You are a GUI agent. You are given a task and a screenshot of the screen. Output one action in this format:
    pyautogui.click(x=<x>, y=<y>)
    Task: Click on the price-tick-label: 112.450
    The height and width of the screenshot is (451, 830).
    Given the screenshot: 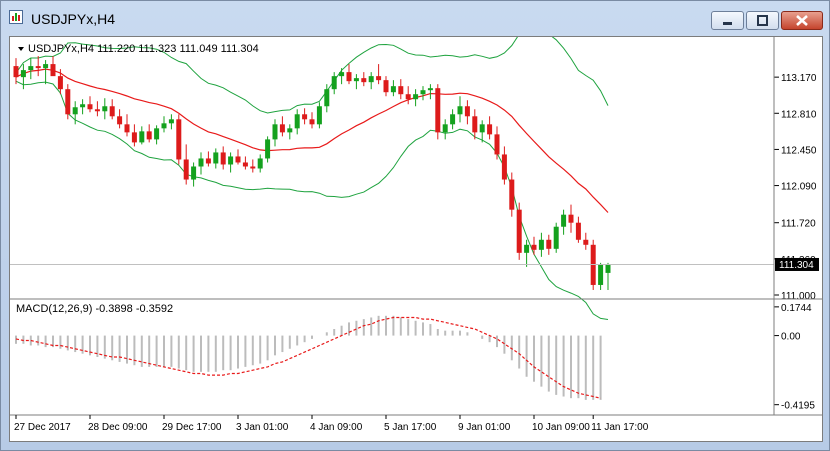 What is the action you would take?
    pyautogui.click(x=799, y=150)
    